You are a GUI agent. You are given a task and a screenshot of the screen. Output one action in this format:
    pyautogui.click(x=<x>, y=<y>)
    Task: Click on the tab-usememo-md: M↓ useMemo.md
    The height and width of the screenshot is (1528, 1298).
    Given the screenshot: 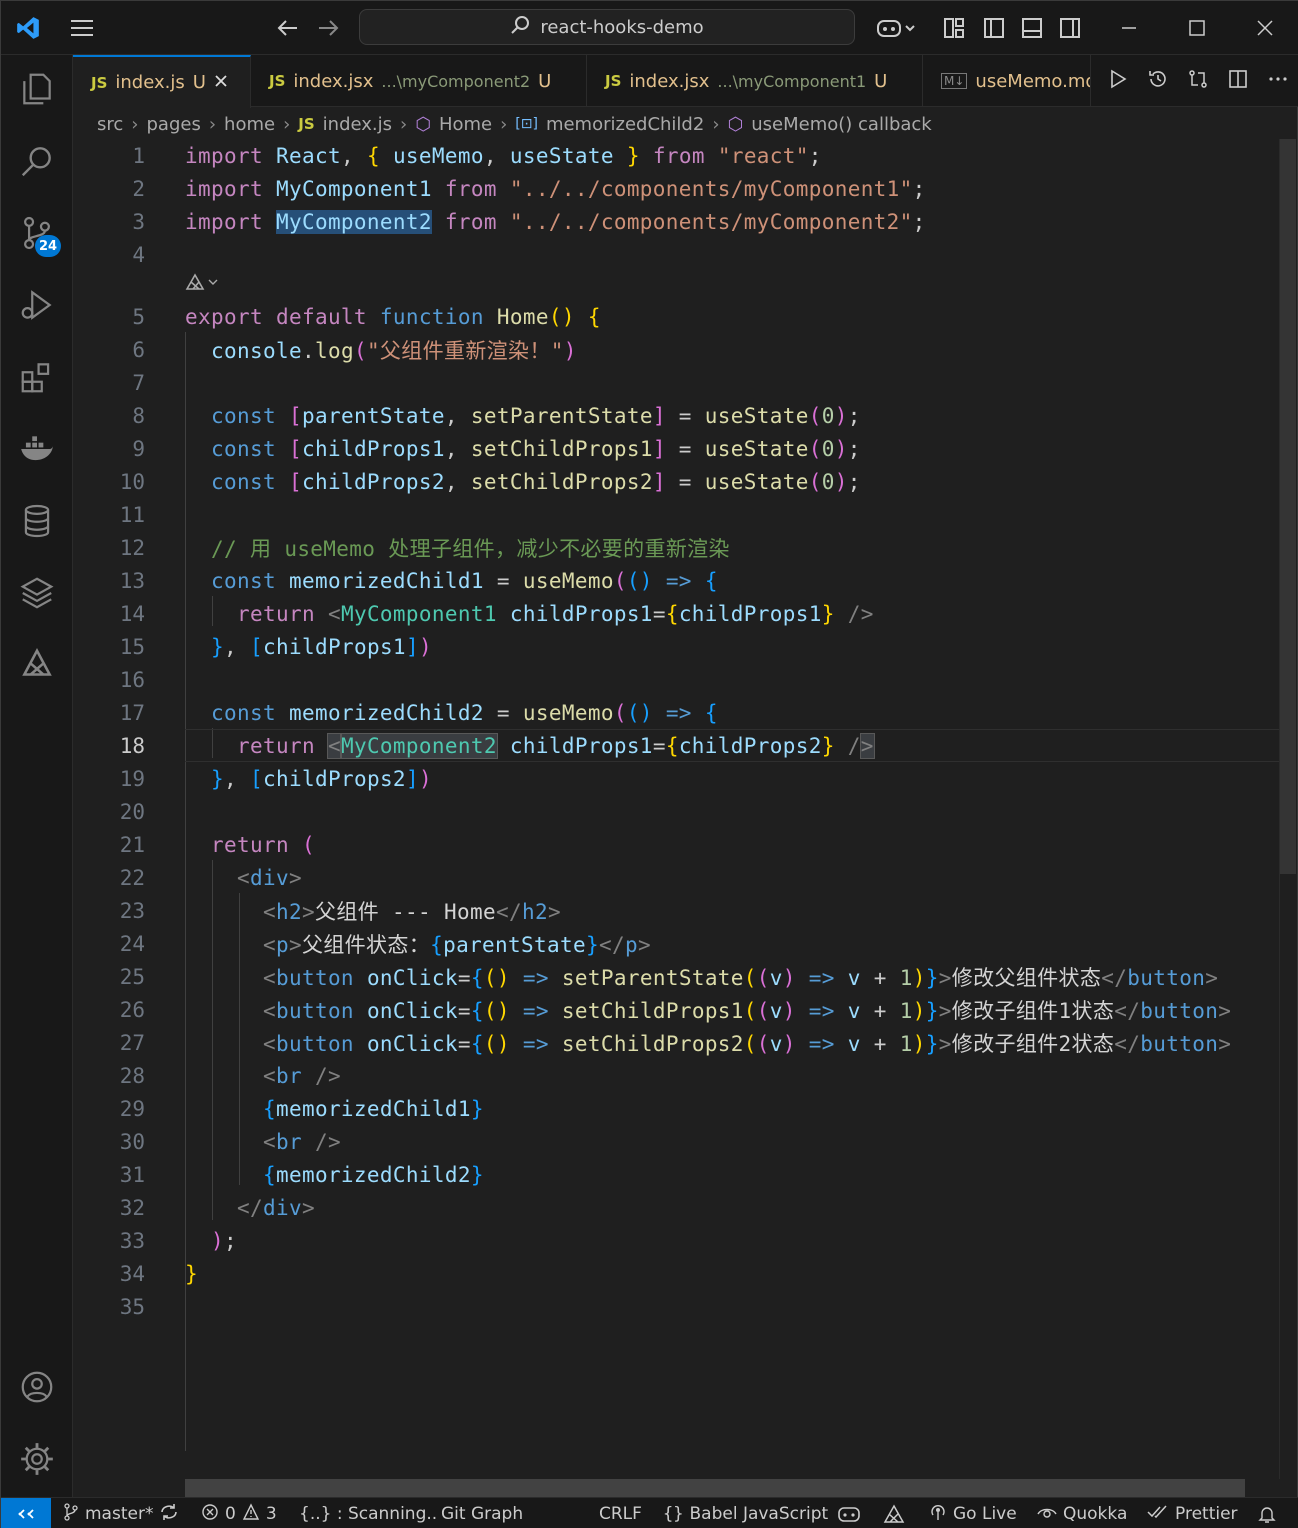 What is the action you would take?
    pyautogui.click(x=1007, y=81)
    